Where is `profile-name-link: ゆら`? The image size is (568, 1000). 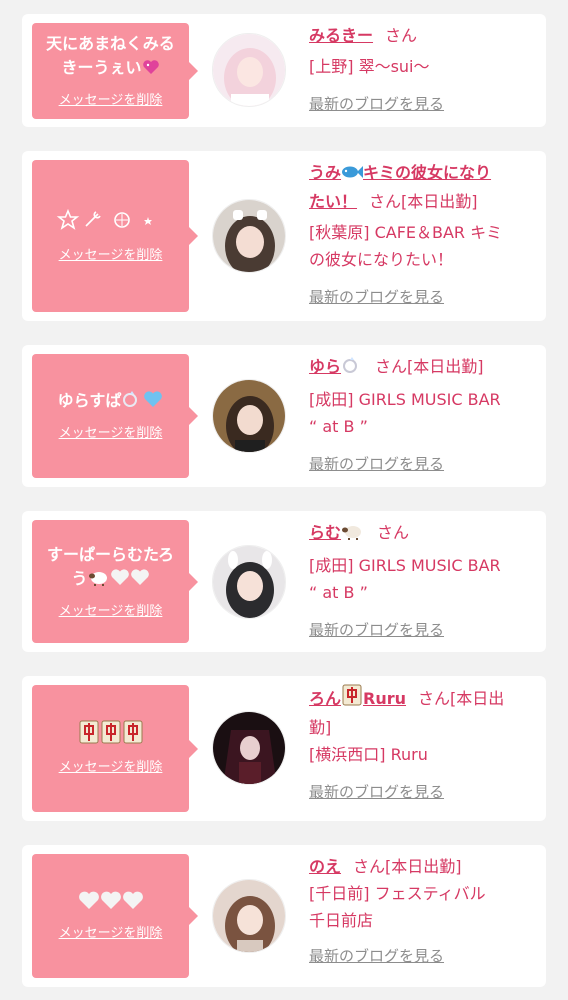
profile-name-link: ゆら is located at coordinates (336, 366).